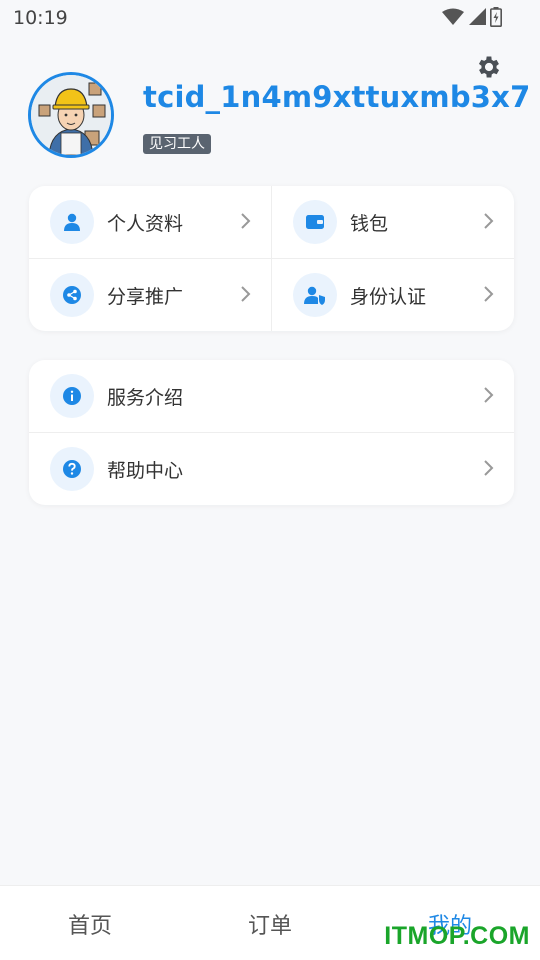 This screenshot has width=540, height=960. What do you see at coordinates (315, 295) in the screenshot?
I see `id-verify-icon` at bounding box center [315, 295].